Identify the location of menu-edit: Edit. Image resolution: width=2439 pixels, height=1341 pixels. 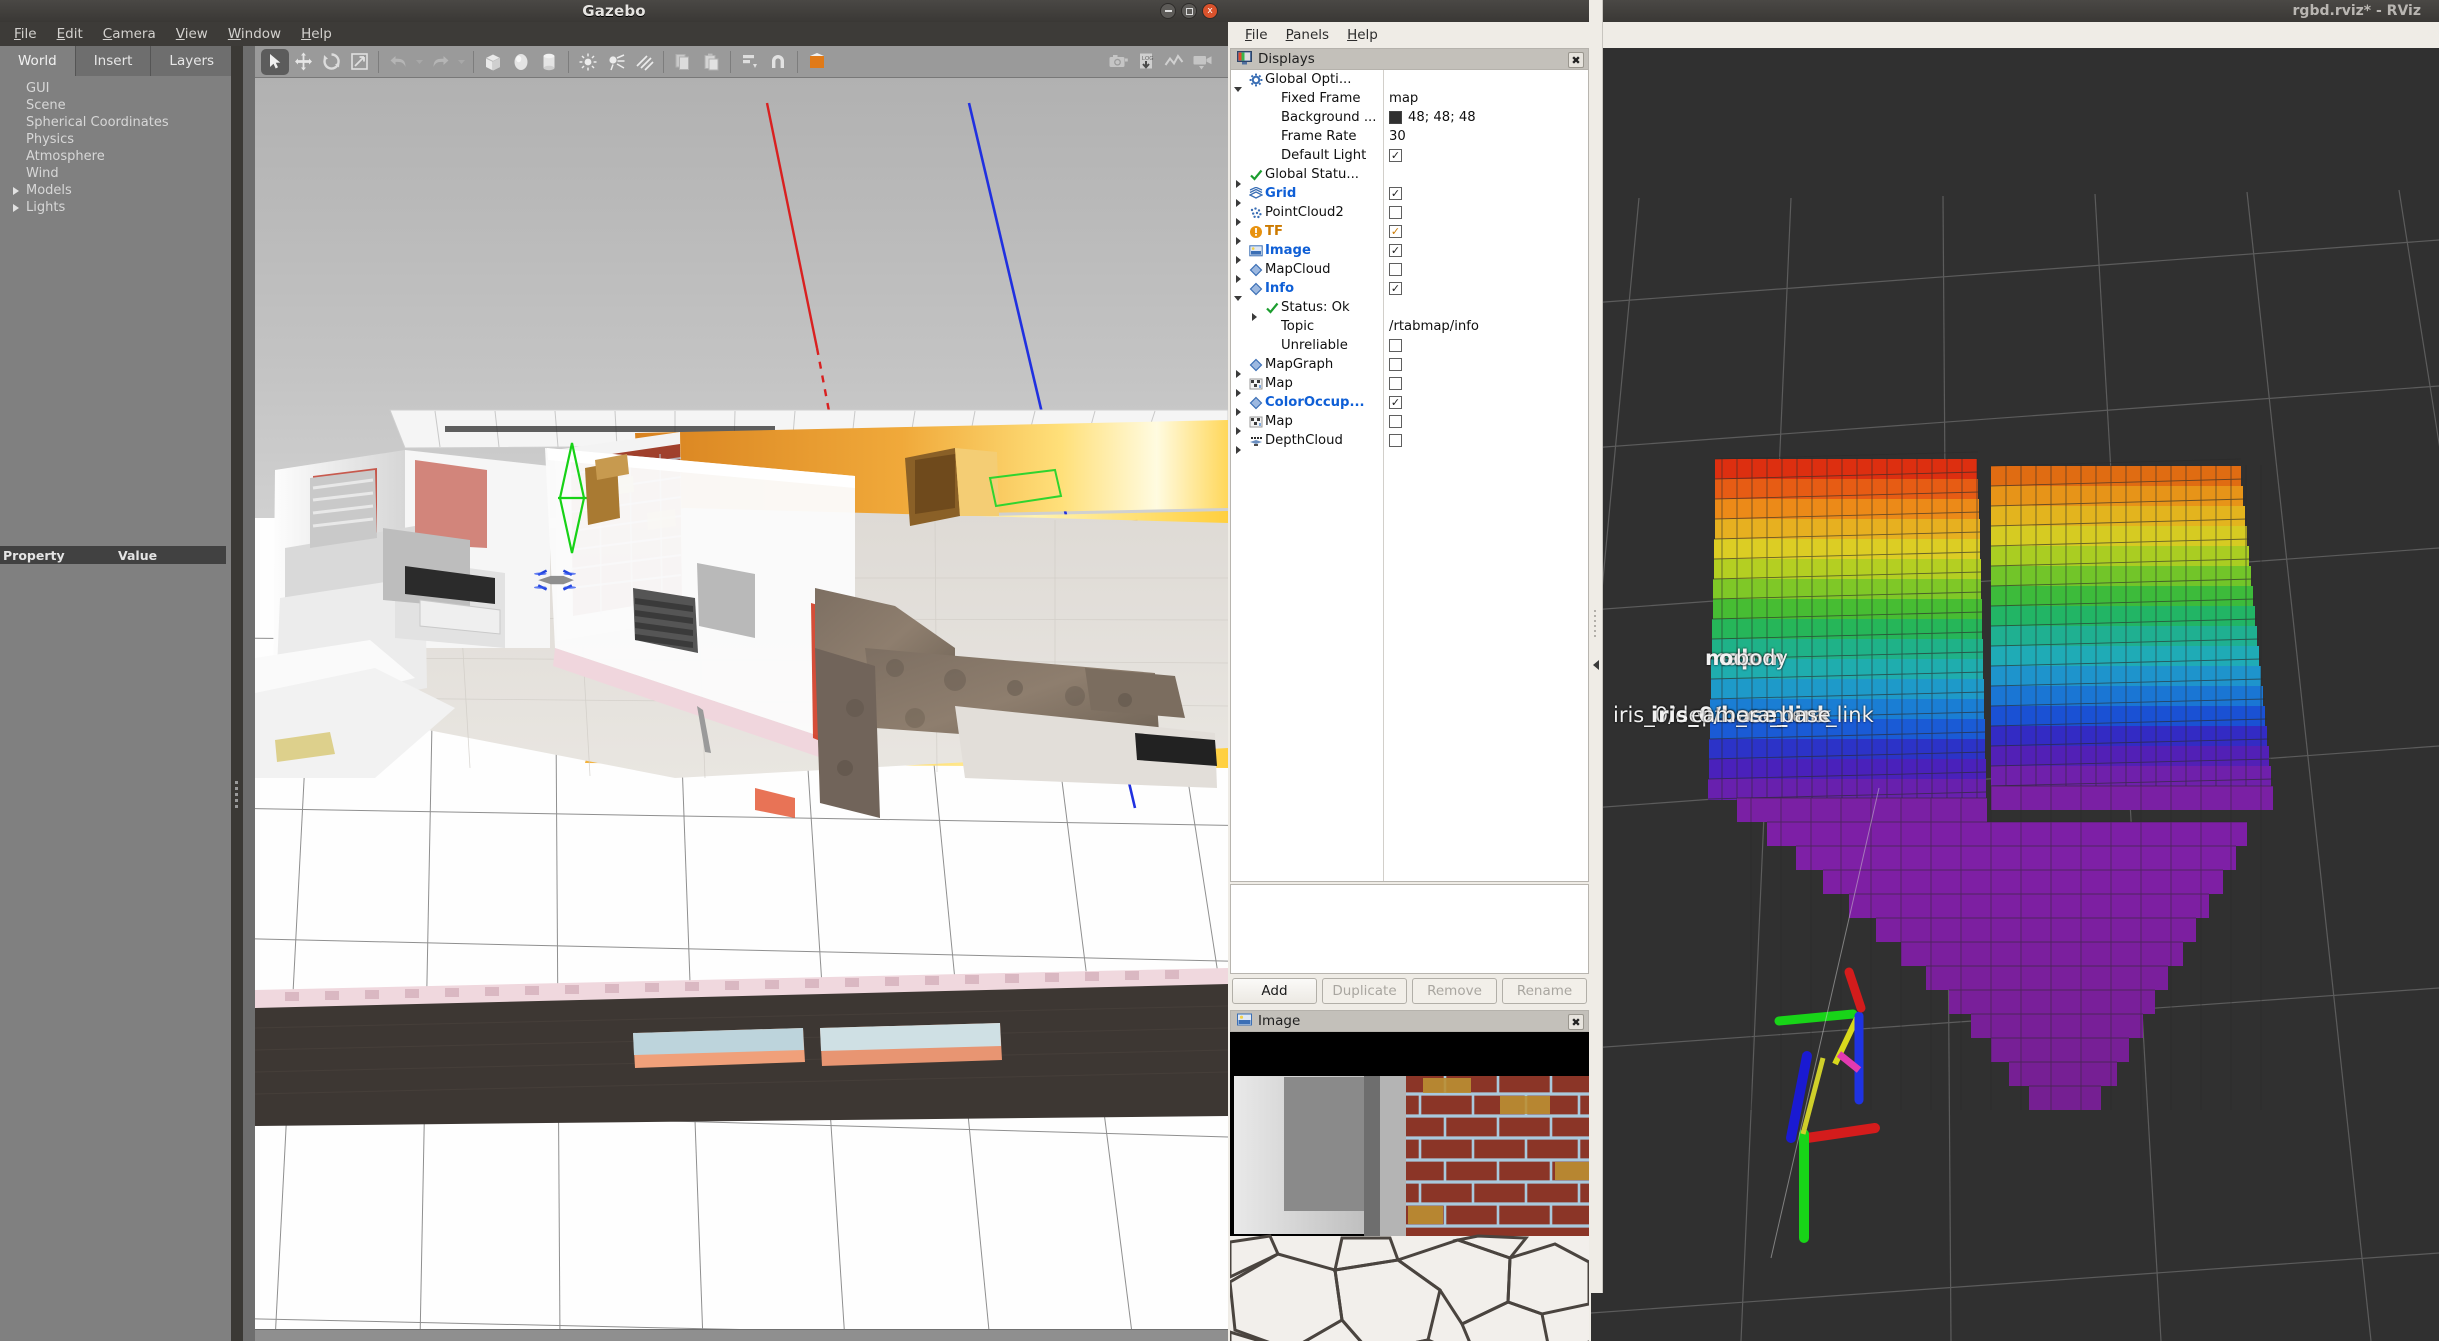
(70, 34).